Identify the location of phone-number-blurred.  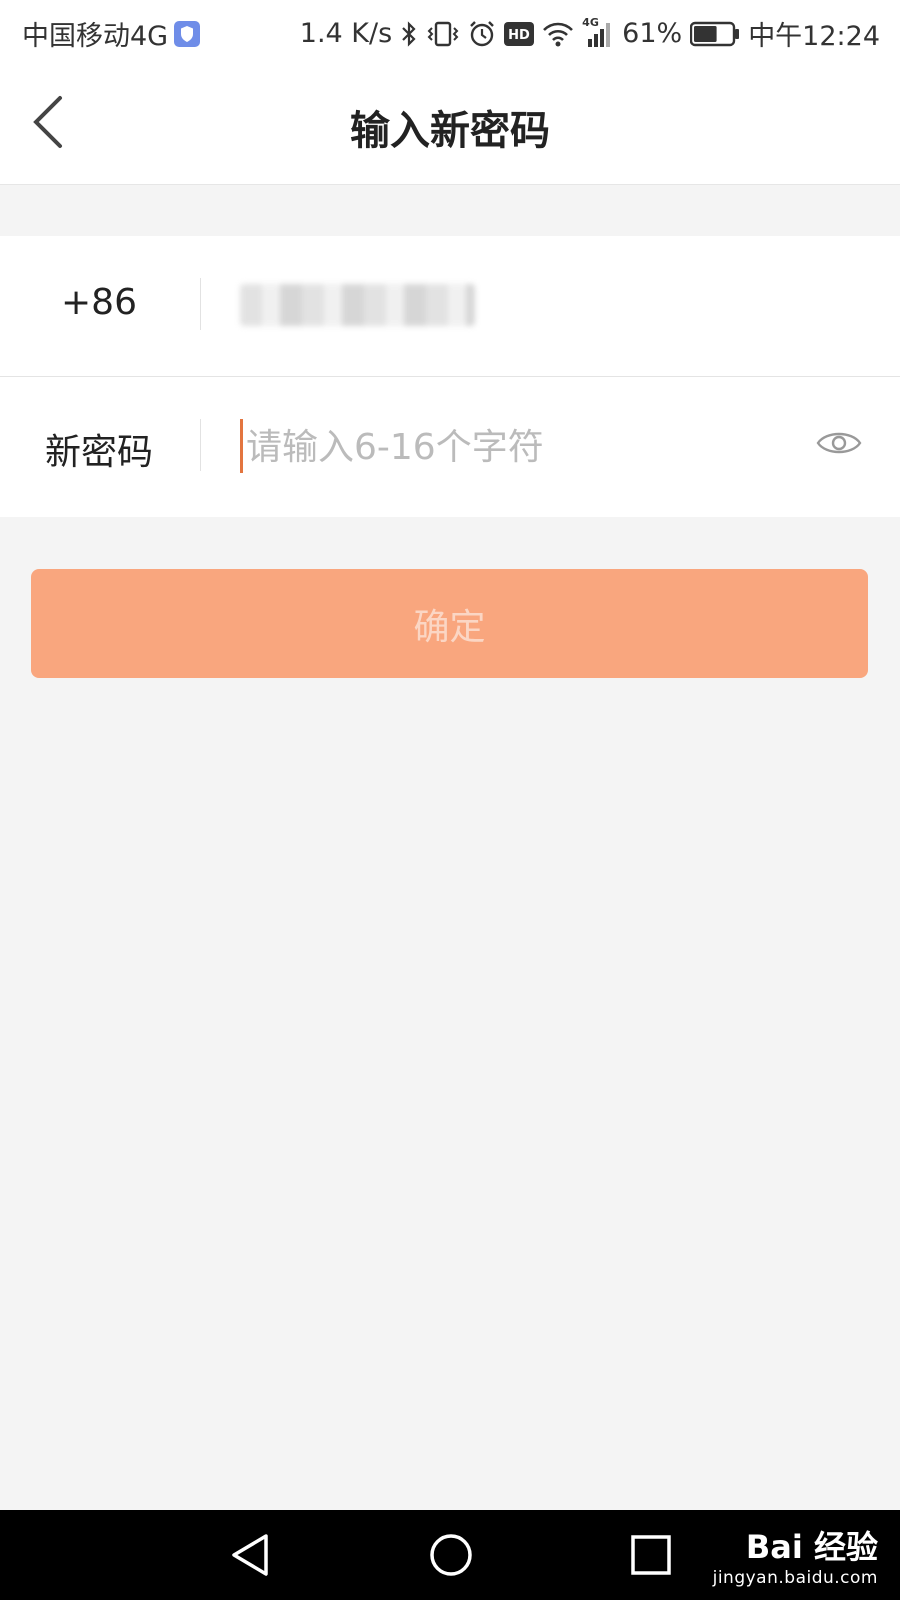
(357, 305).